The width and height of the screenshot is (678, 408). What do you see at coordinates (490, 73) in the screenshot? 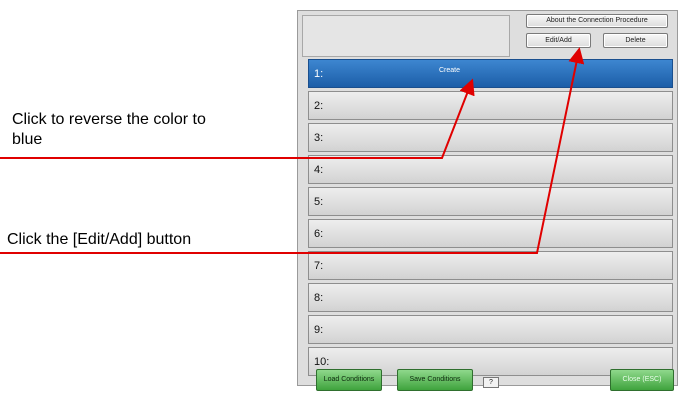
I see `list-item-1: 1: Create` at bounding box center [490, 73].